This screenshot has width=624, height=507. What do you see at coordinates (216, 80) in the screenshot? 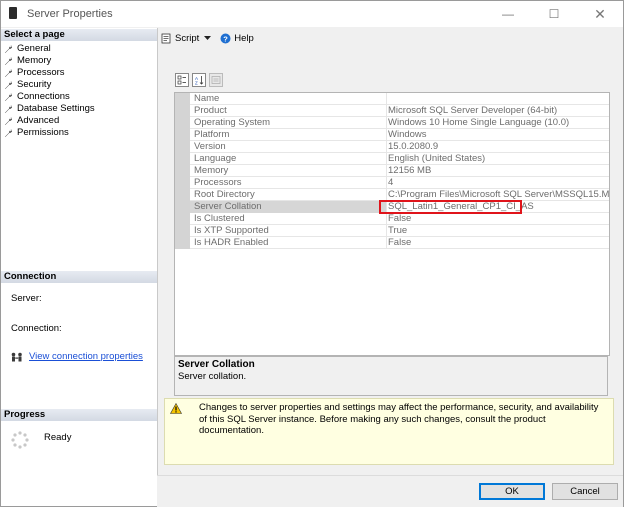
I see `property-pages-button` at bounding box center [216, 80].